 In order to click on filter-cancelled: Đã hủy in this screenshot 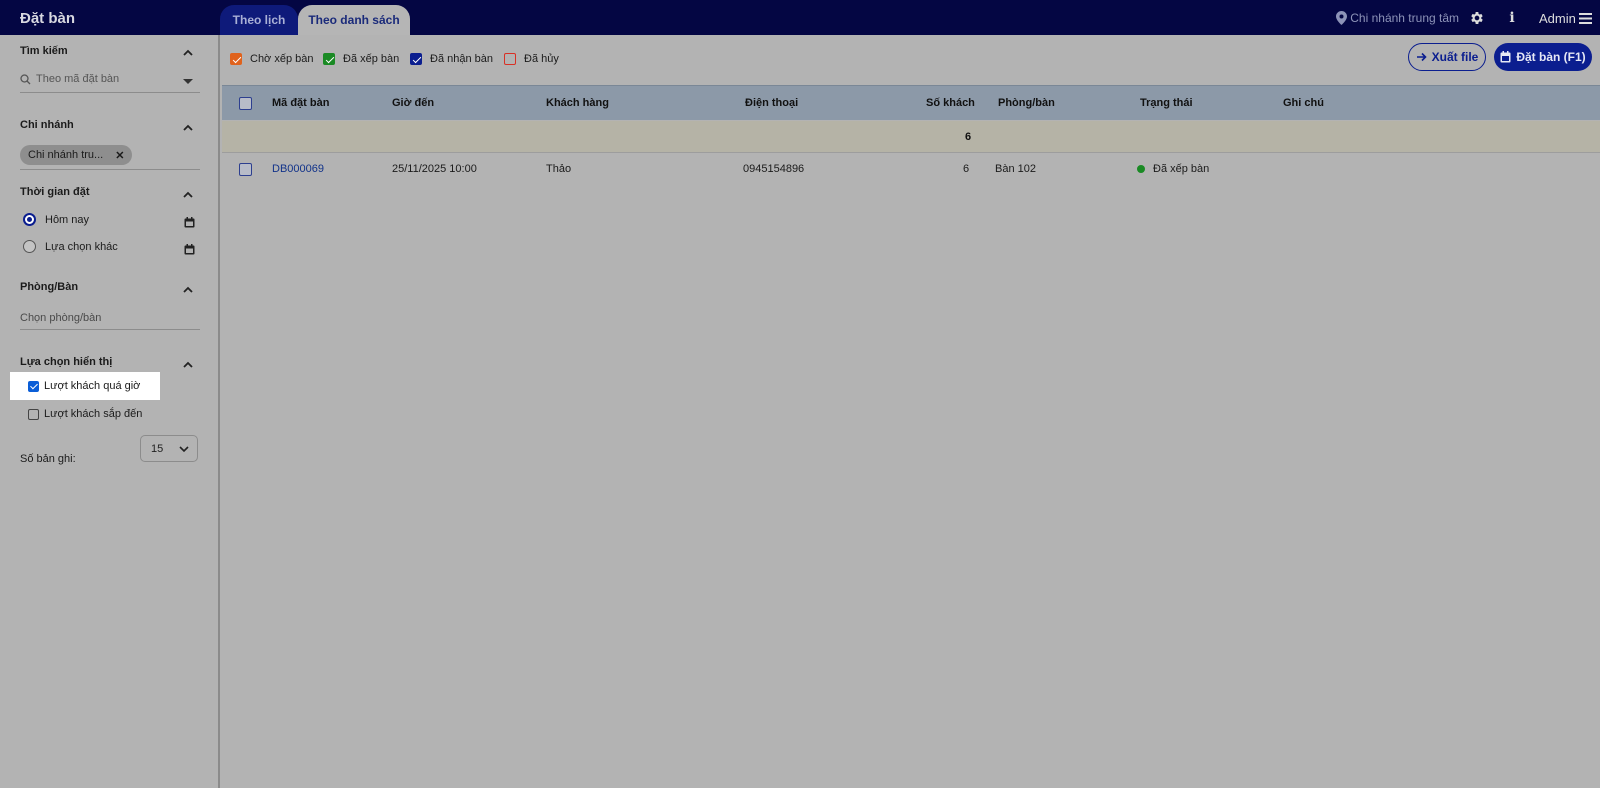, I will do `click(531, 59)`.